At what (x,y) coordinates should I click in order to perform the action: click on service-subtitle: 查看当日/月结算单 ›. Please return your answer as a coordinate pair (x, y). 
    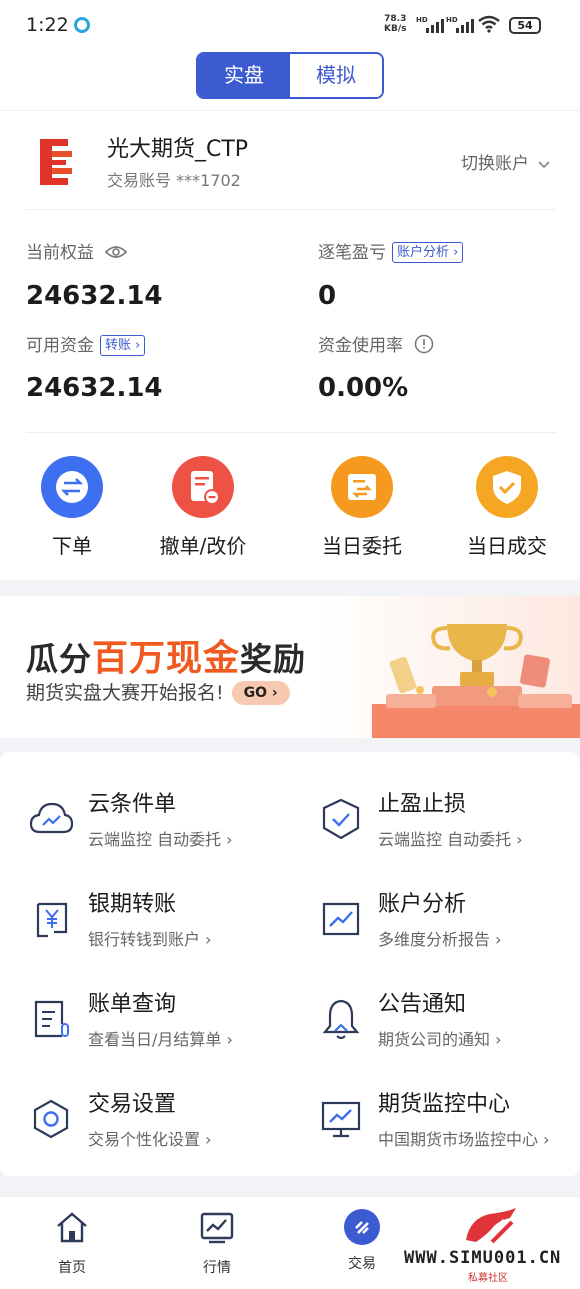
    Looking at the image, I should click on (160, 1039).